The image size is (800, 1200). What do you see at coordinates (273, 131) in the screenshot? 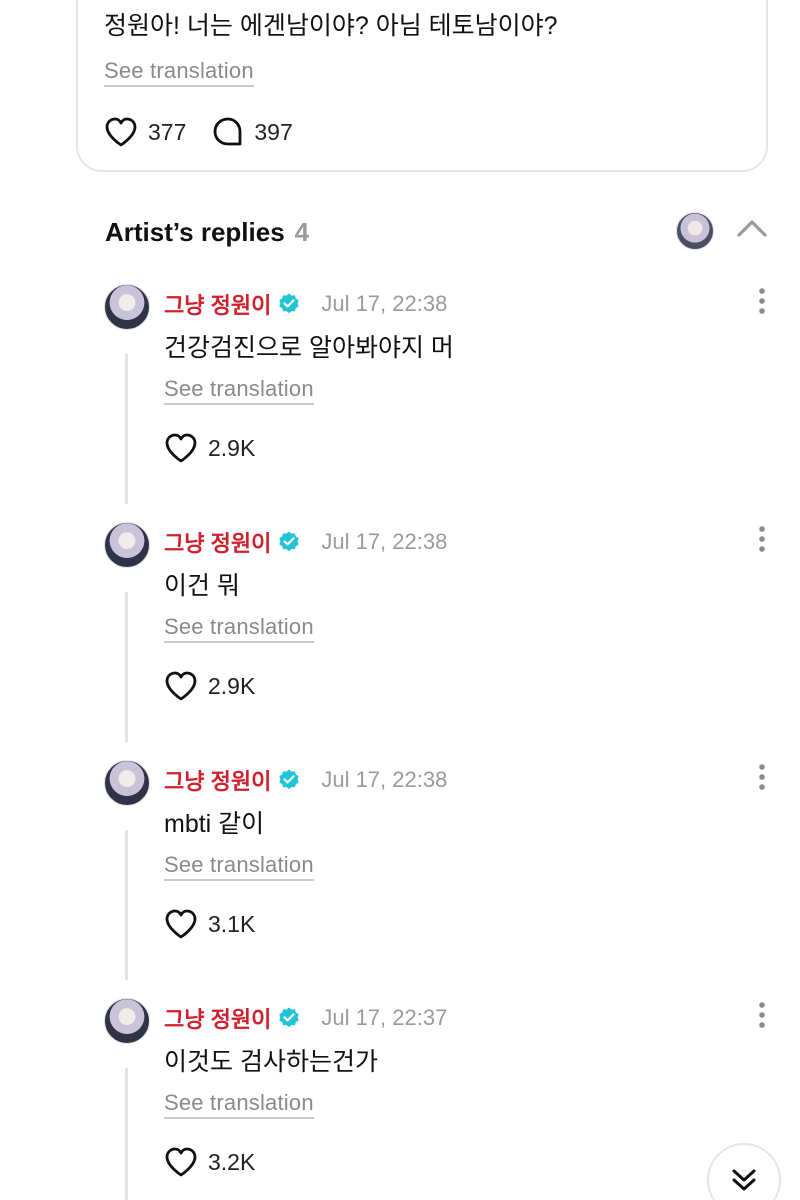
I see `comment-count: 397` at bounding box center [273, 131].